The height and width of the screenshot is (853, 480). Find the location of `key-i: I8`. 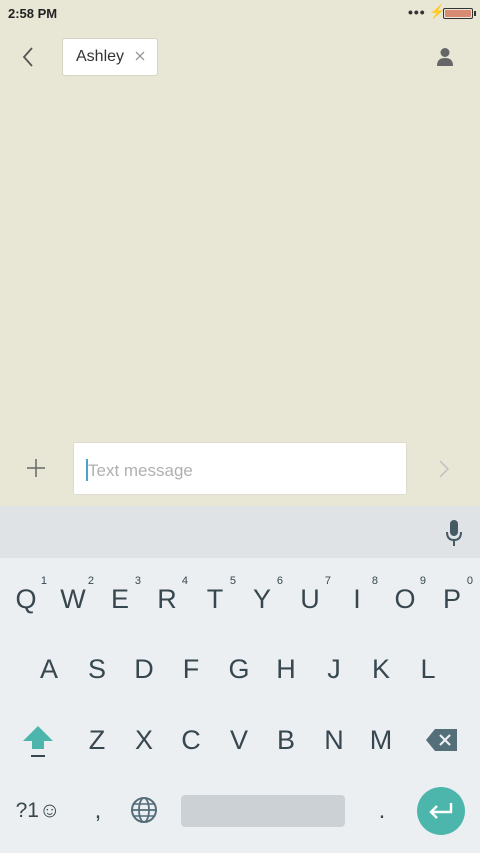

key-i: I8 is located at coordinates (357, 599).